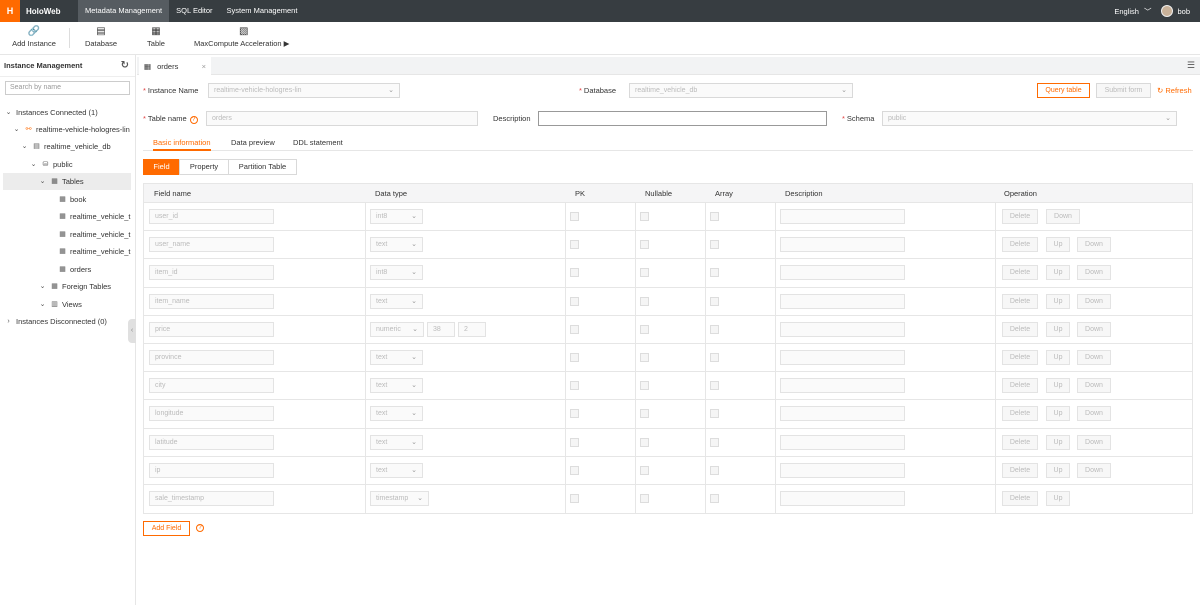  Describe the element at coordinates (161, 167) in the screenshot. I see `segment-field: Field` at that location.